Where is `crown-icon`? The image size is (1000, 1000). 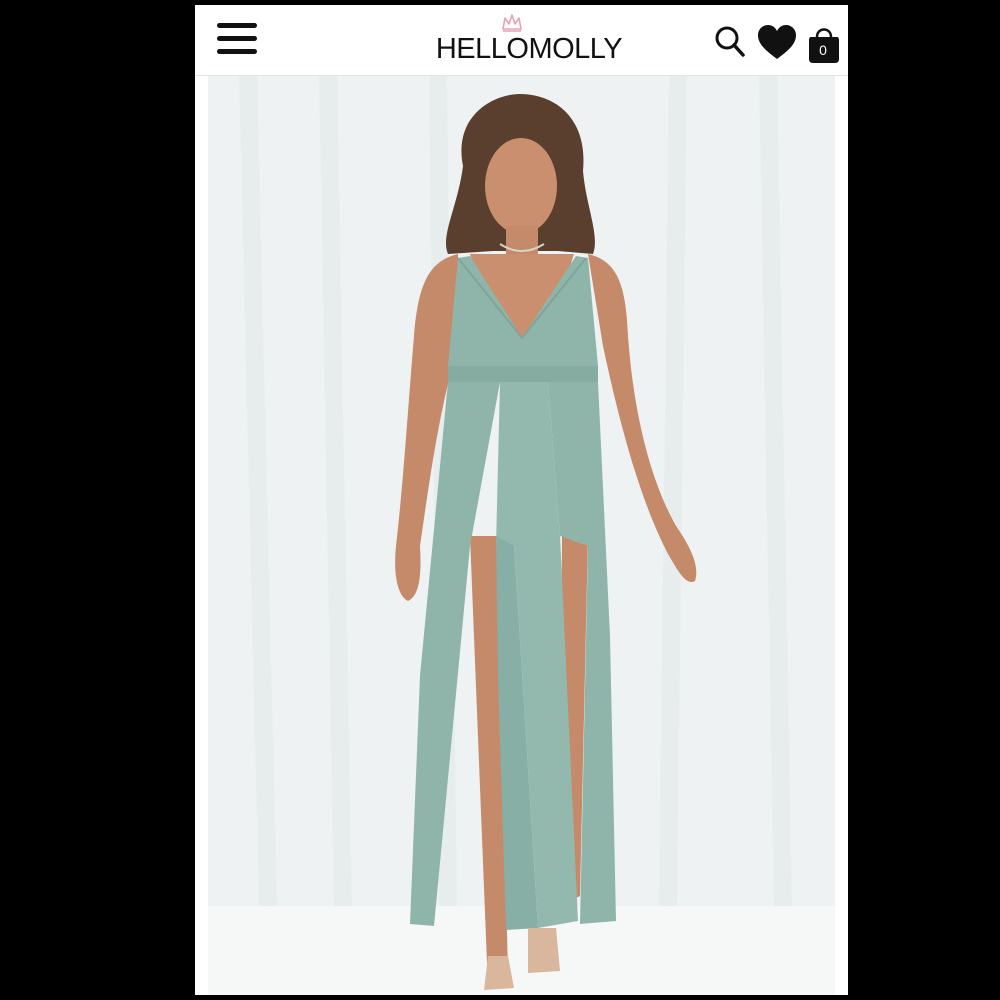
crown-icon is located at coordinates (512, 23).